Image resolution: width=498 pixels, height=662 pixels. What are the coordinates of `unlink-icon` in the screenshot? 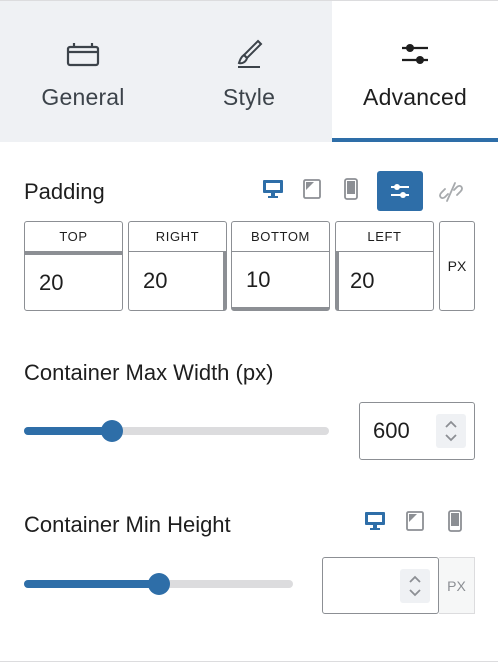 It's located at (451, 192).